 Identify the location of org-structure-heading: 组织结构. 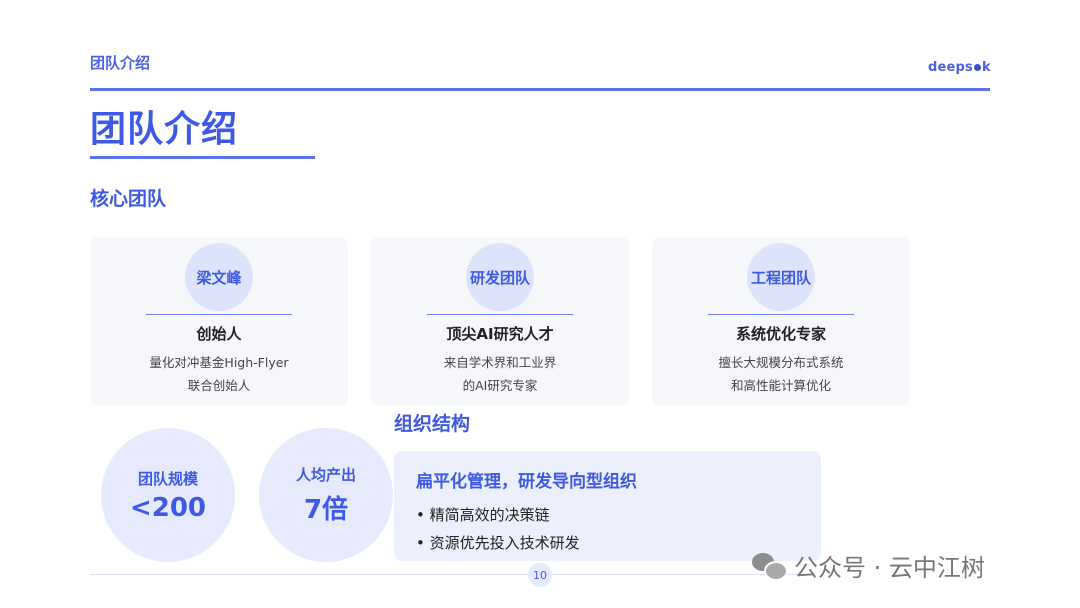
(432, 424).